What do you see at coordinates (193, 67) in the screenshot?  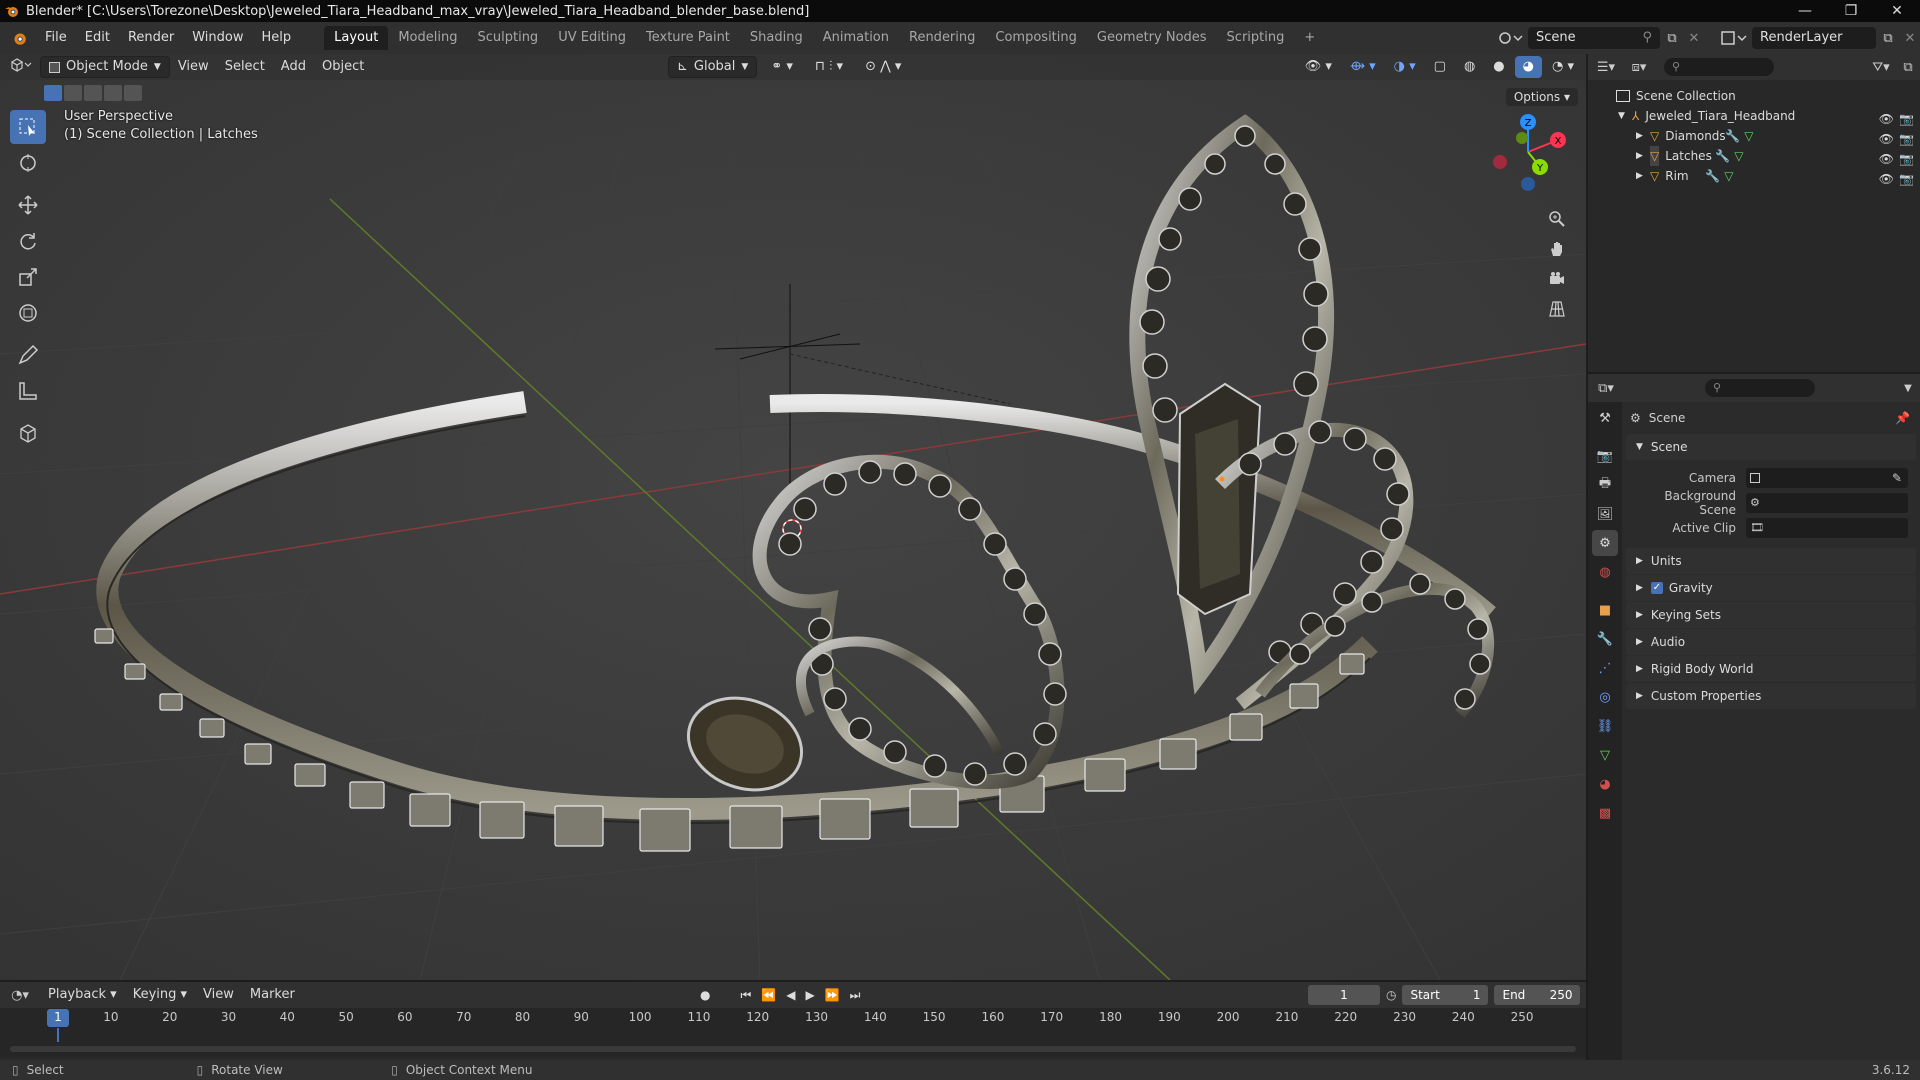 I see `menu-view: View` at bounding box center [193, 67].